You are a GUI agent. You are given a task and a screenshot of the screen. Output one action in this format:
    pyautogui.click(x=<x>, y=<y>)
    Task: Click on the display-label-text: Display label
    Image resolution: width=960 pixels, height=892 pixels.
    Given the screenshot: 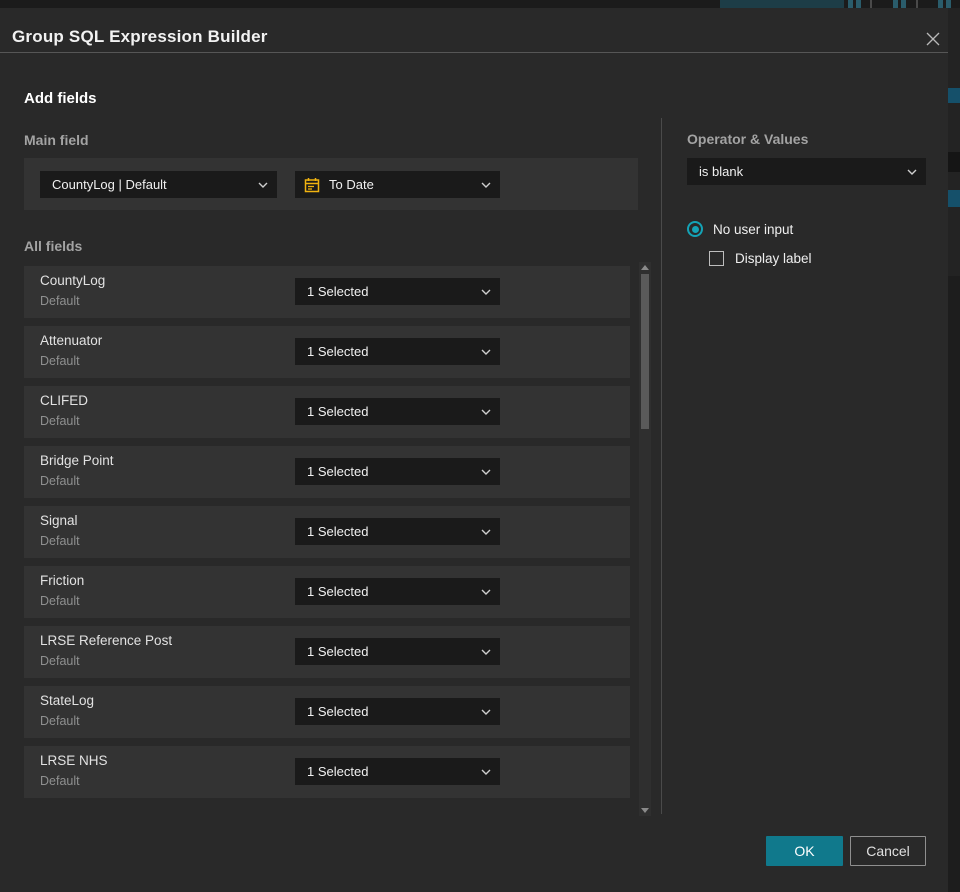 What is the action you would take?
    pyautogui.click(x=773, y=258)
    